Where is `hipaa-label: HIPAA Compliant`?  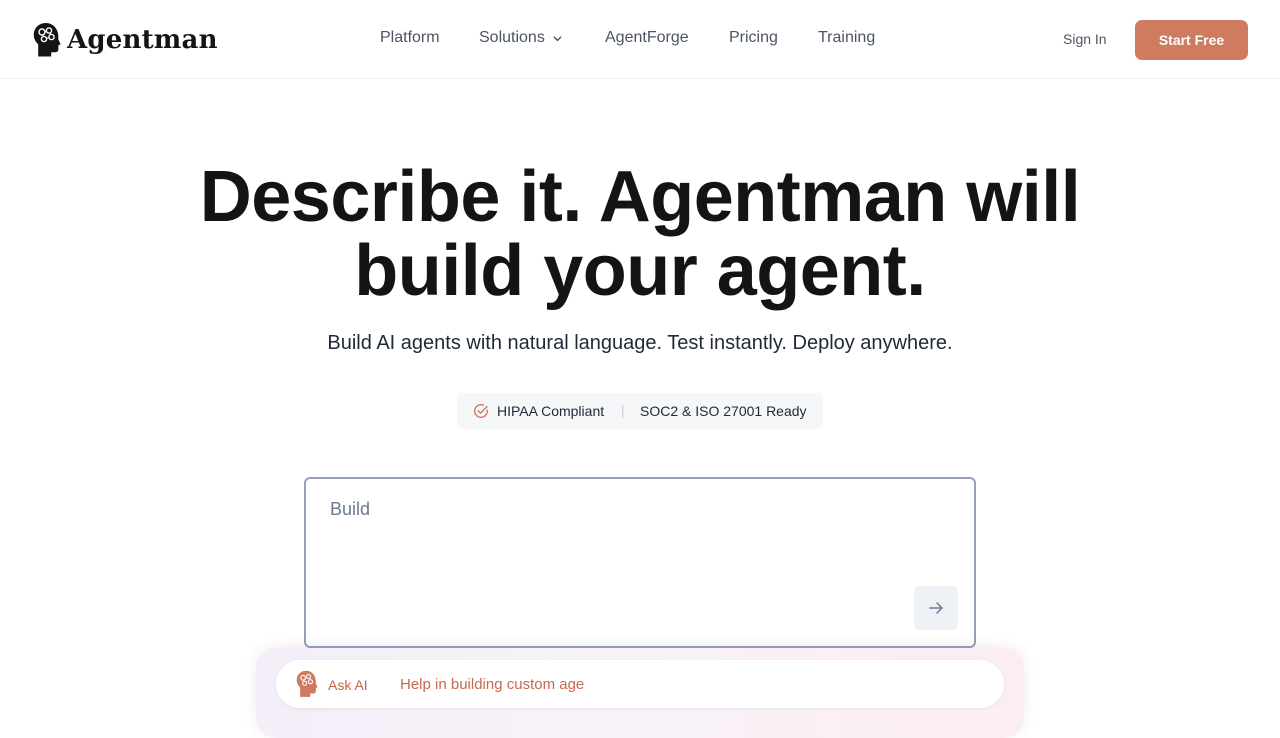 hipaa-label: HIPAA Compliant is located at coordinates (551, 411).